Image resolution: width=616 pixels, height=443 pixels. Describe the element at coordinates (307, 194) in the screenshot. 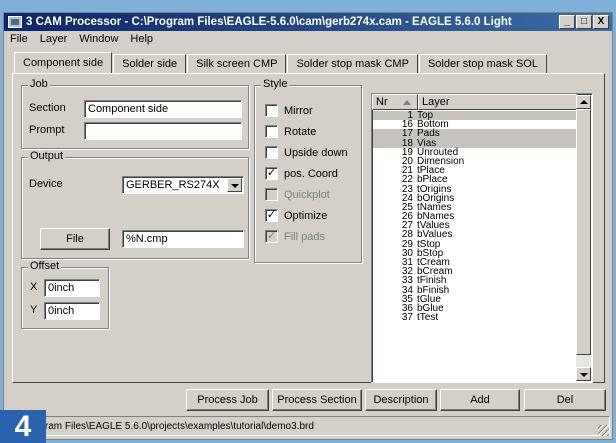

I see `checkbox-label: Quickplot` at that location.